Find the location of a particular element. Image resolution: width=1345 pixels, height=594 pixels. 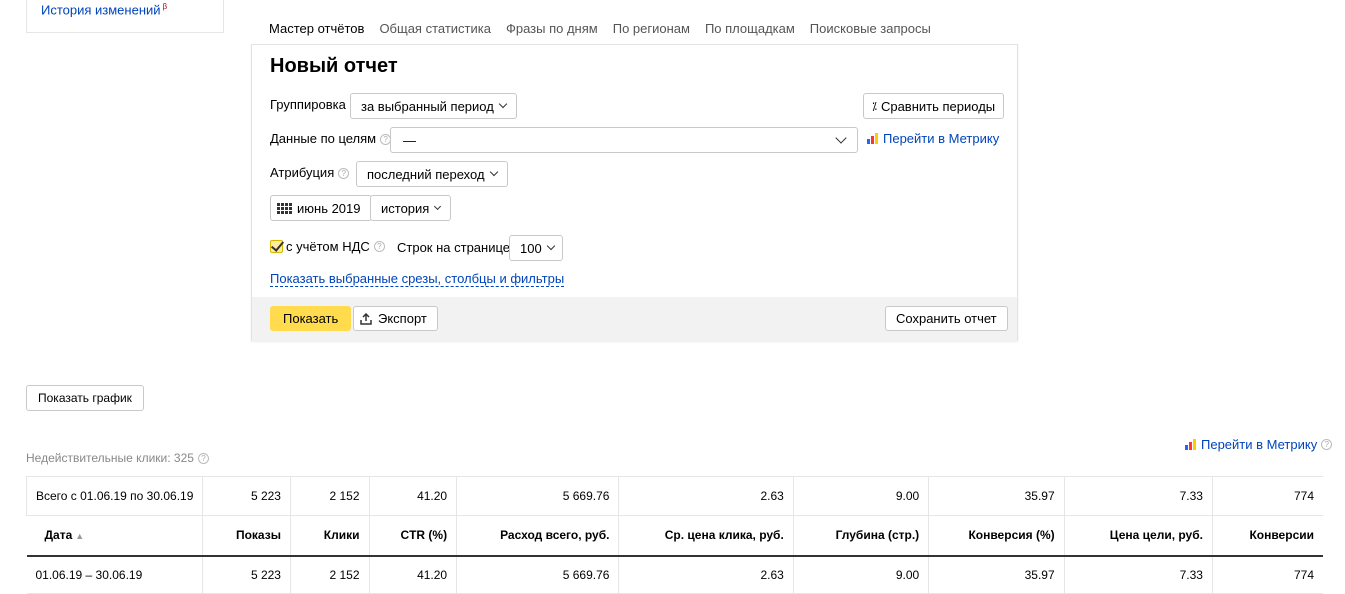

compare-periods-button: ⁒ Сравнить периоды is located at coordinates (934, 106).